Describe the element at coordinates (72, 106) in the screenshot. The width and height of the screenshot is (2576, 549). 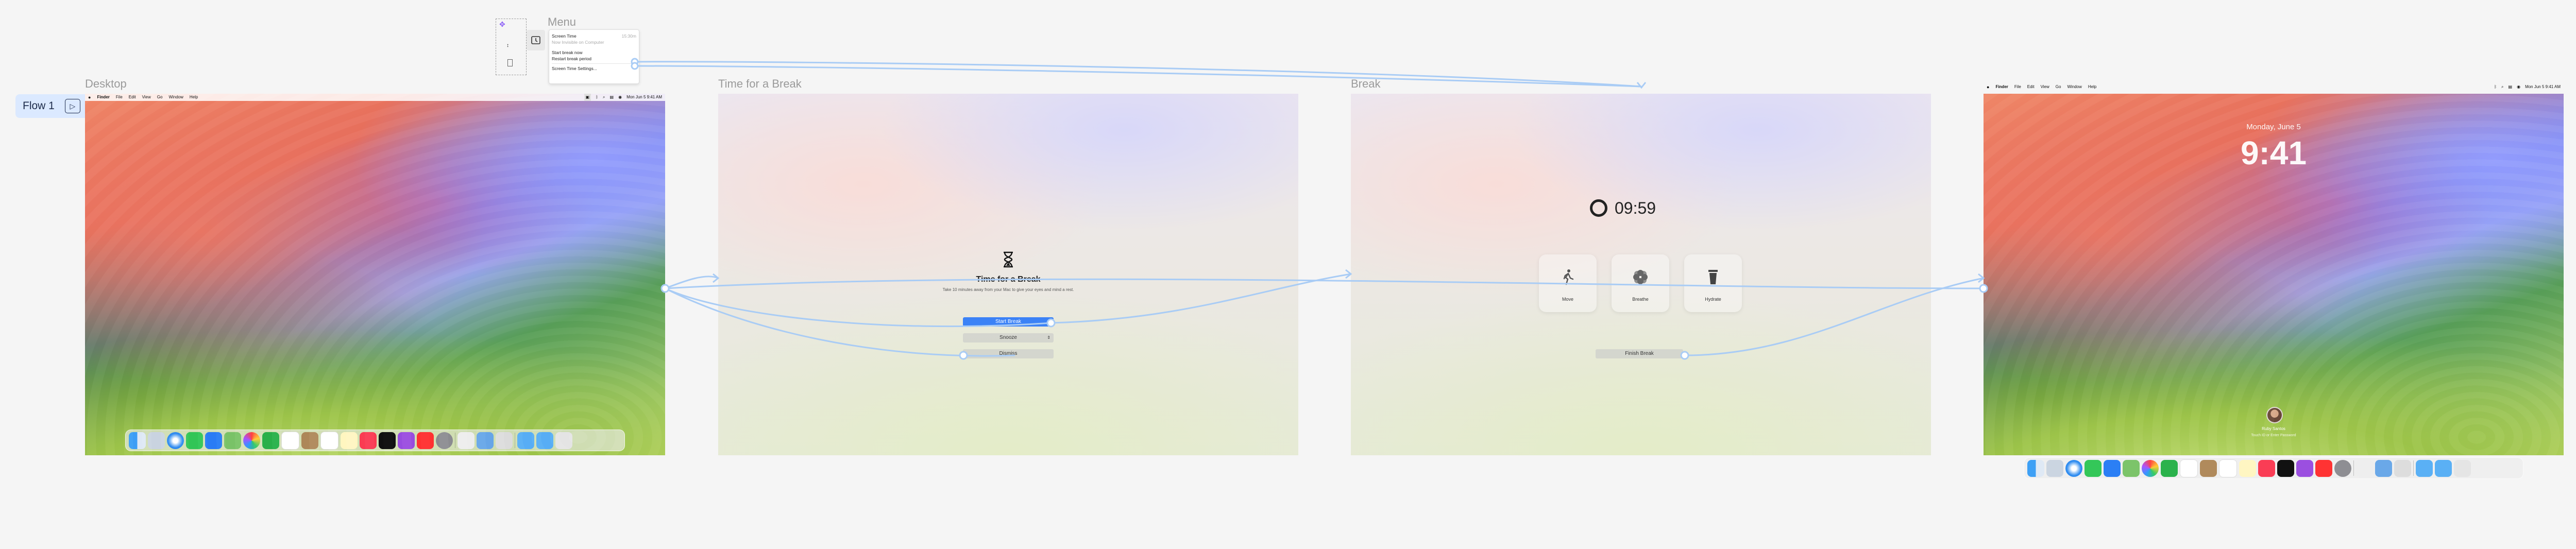
I see `play-flow-icon: ▷` at that location.